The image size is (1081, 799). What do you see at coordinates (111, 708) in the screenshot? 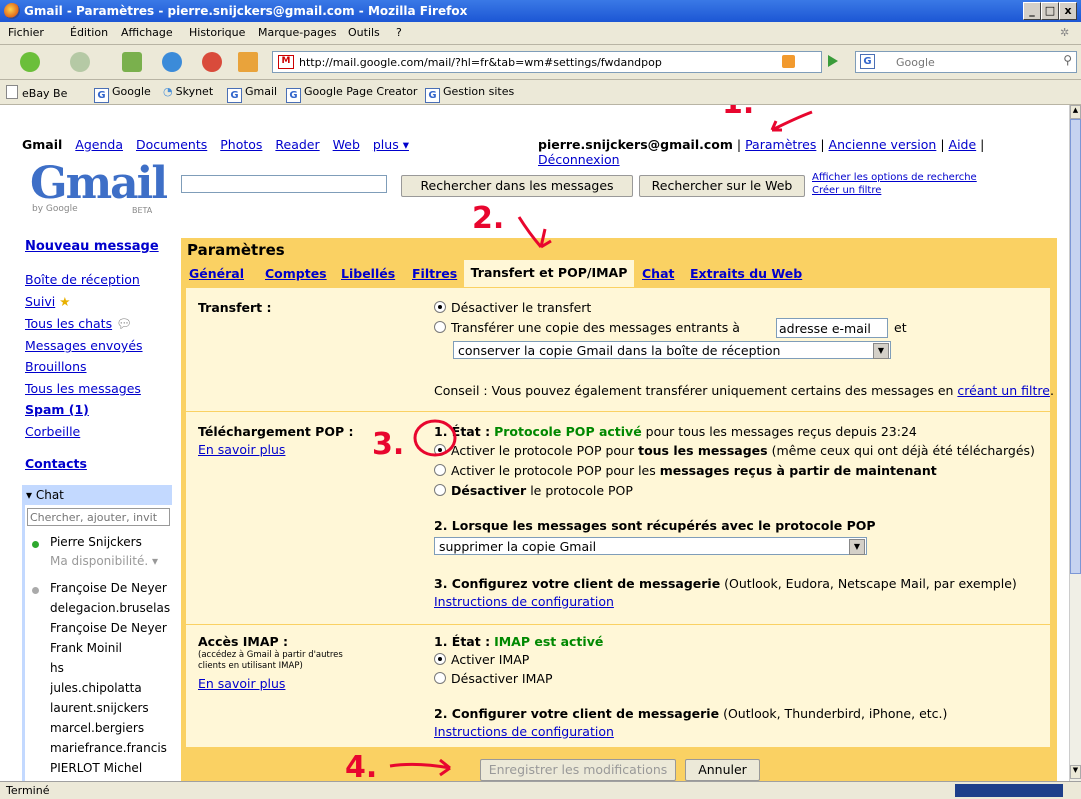
I see `chat-contact: laurent.snijckers` at bounding box center [111, 708].